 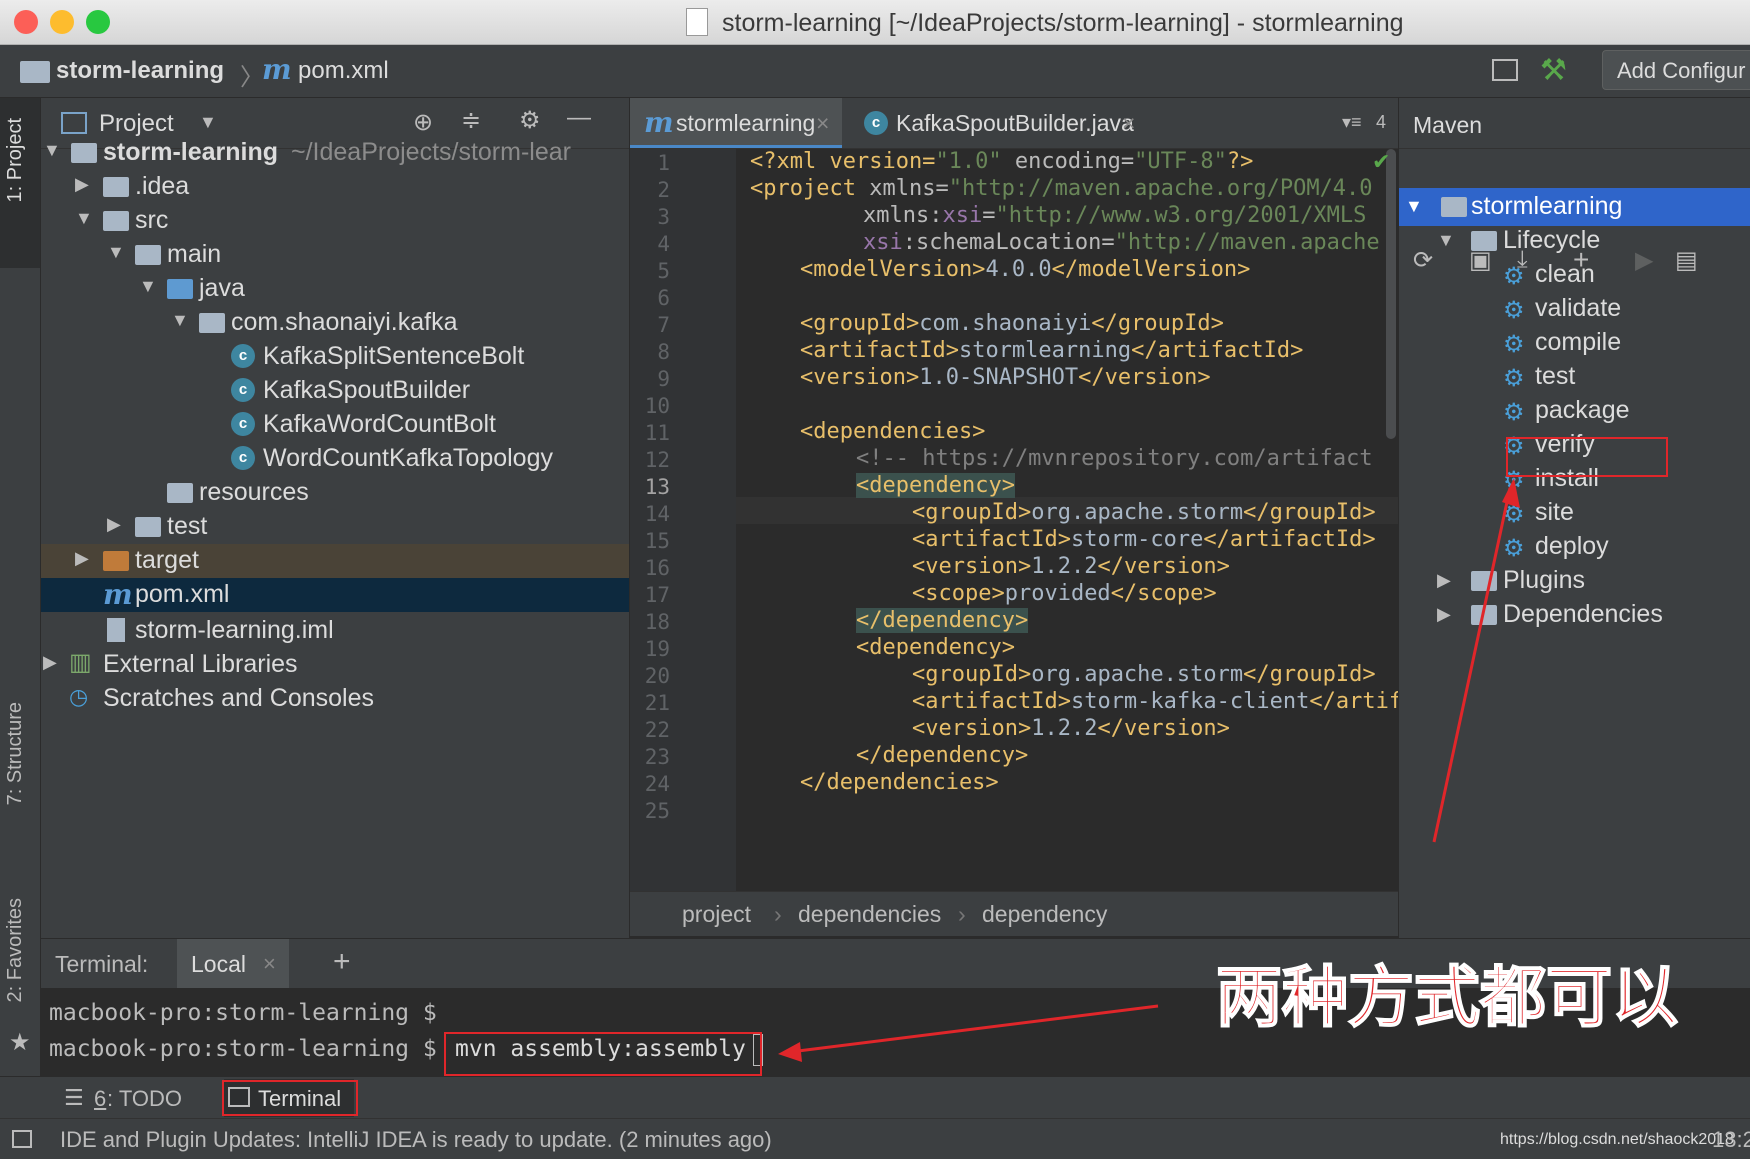 What do you see at coordinates (657, 514) in the screenshot?
I see `line-number: 14` at bounding box center [657, 514].